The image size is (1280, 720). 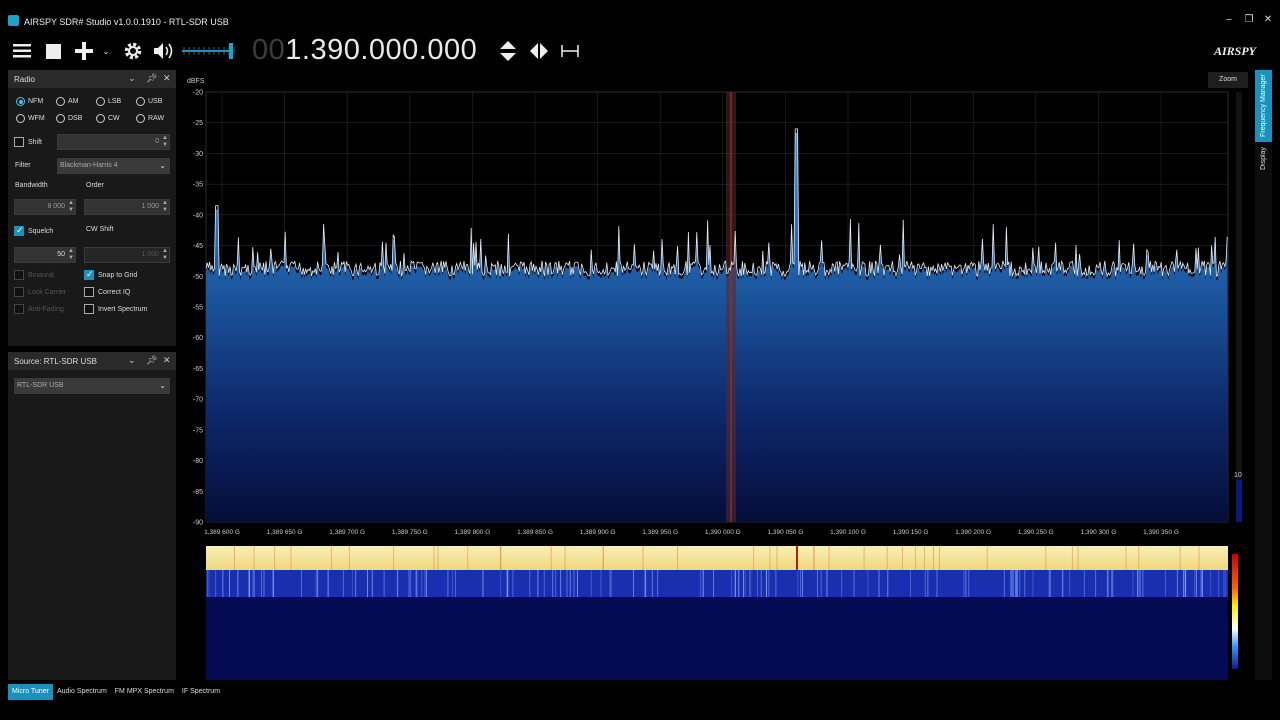 What do you see at coordinates (53, 51) in the screenshot?
I see `stop-icon` at bounding box center [53, 51].